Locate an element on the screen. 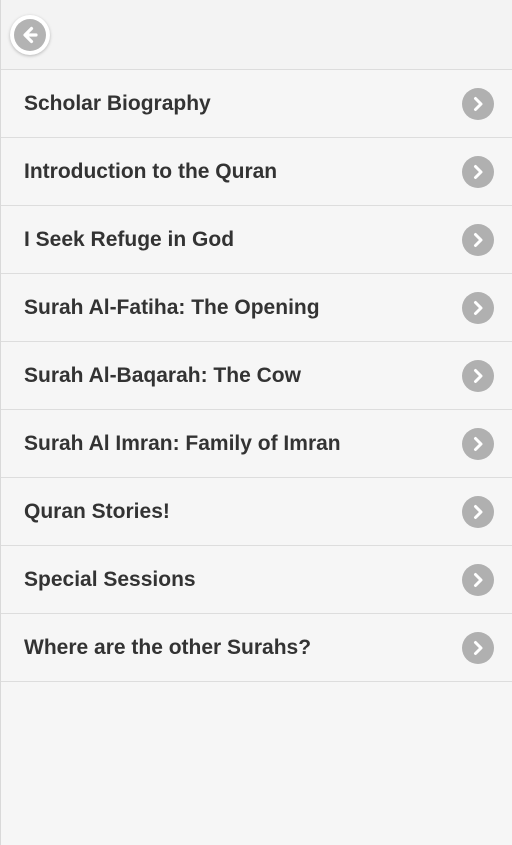 The width and height of the screenshot is (512, 845). list-item: I Seek Refuge in God is located at coordinates (256, 240).